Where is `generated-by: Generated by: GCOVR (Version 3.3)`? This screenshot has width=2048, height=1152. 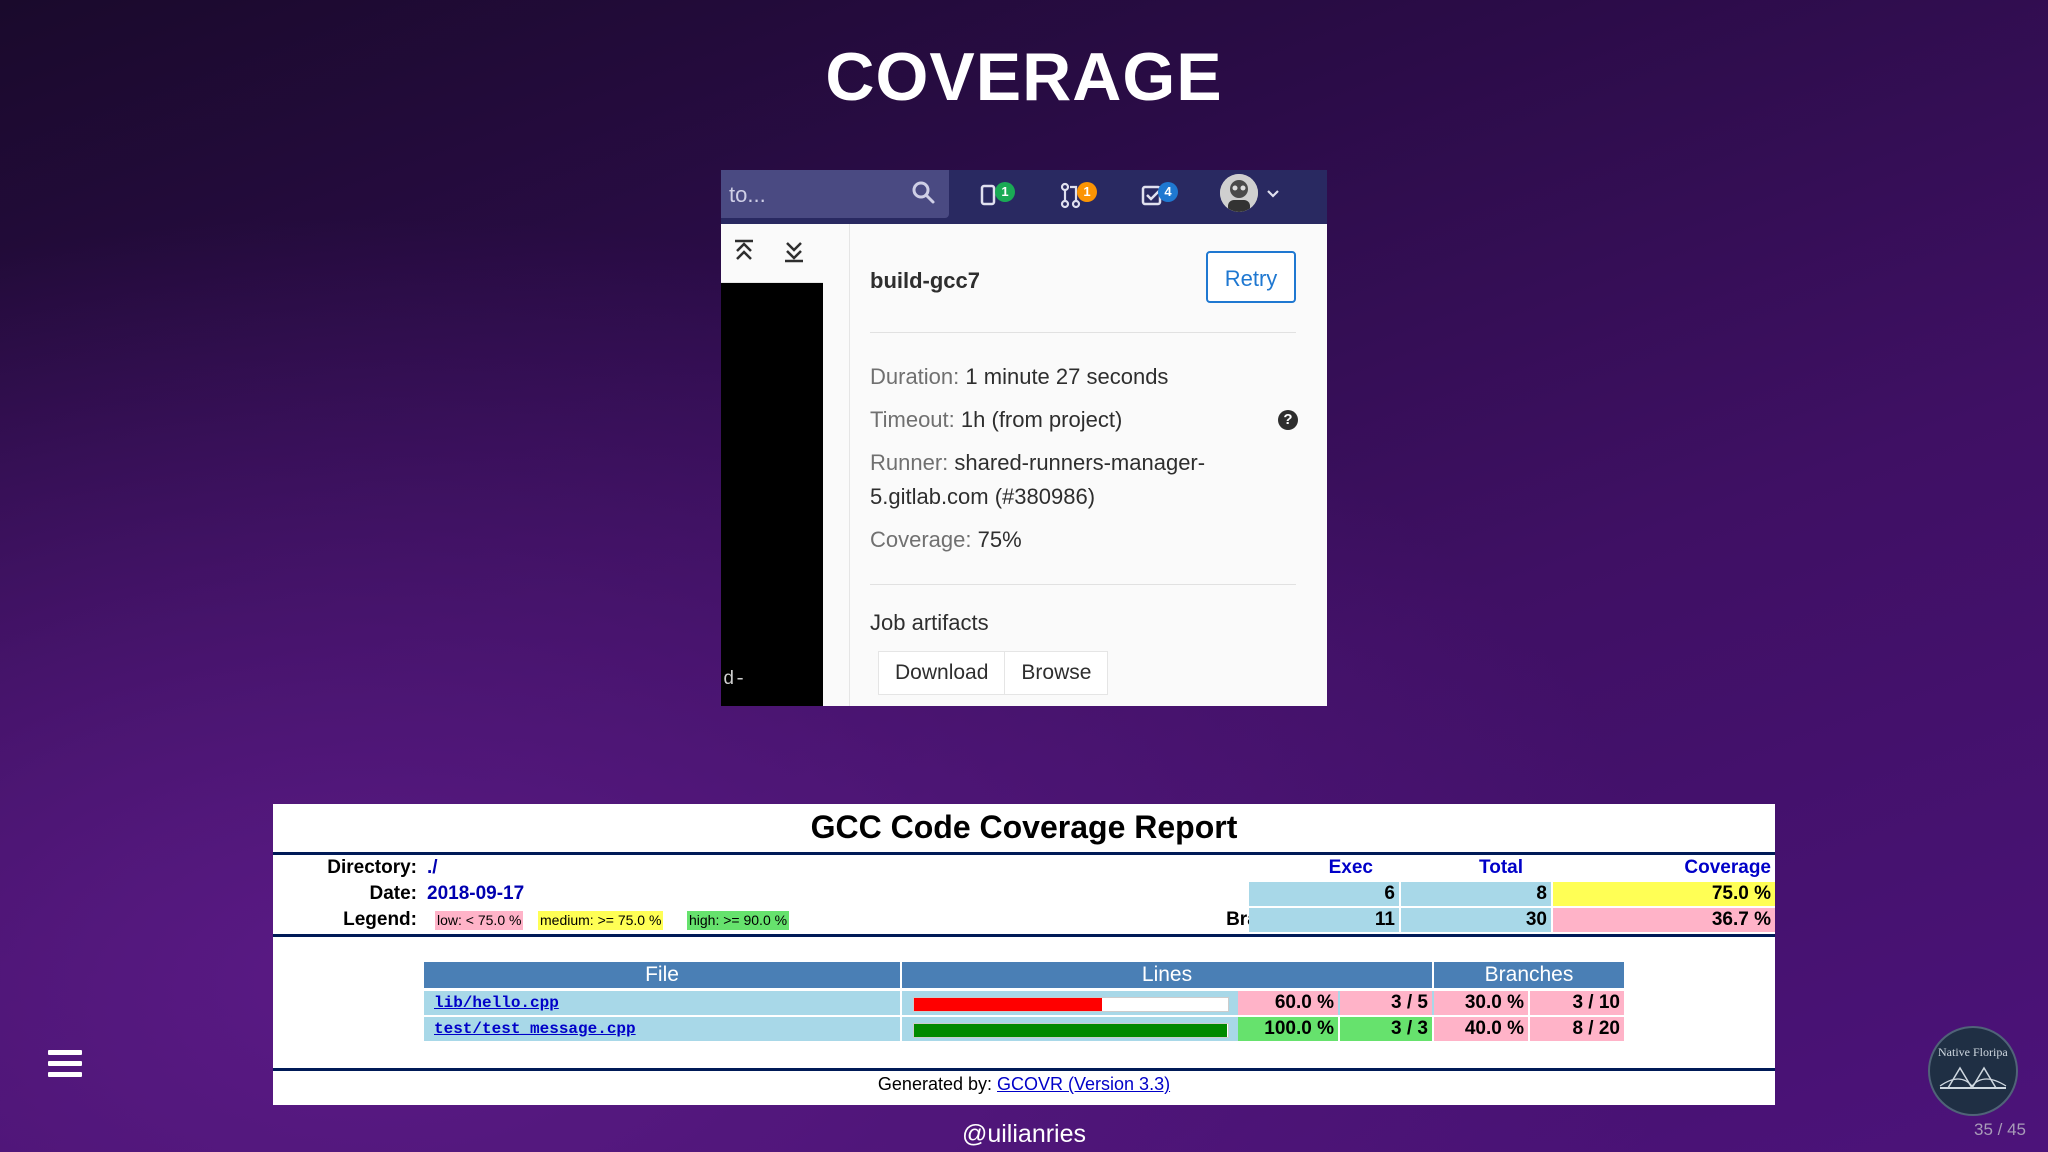
generated-by: Generated by: GCOVR (Version 3.3) is located at coordinates (1024, 1084).